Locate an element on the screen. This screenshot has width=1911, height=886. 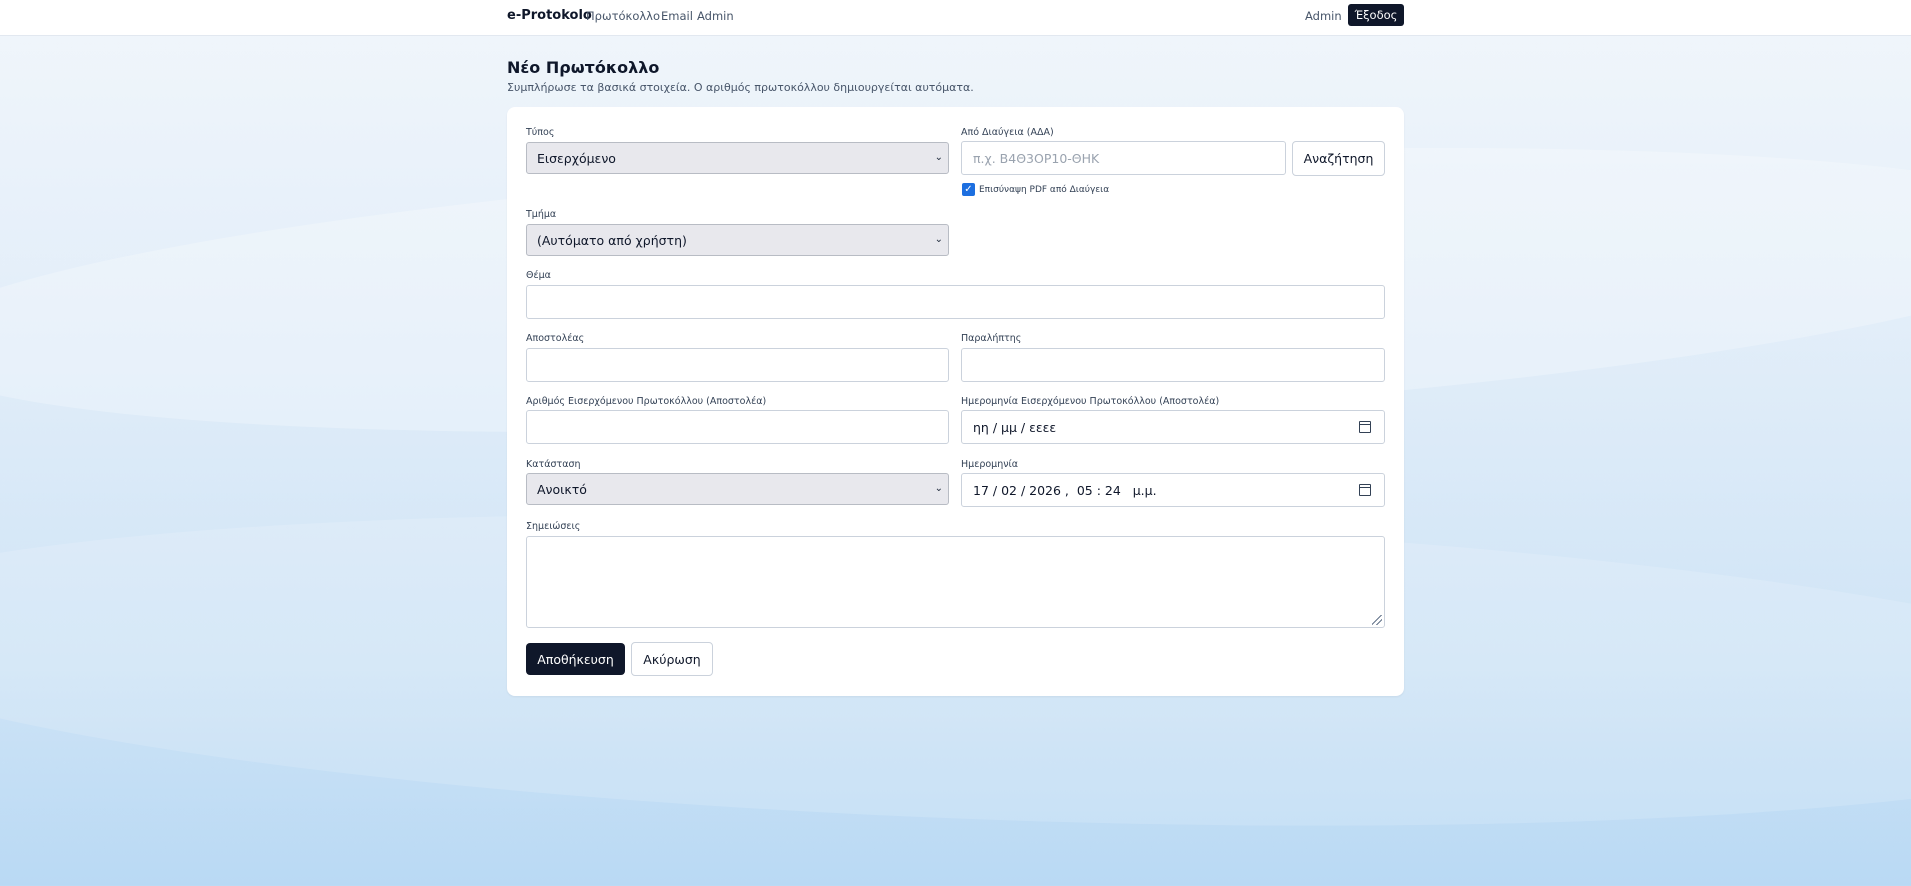
checkbox-check-icon: ✓ is located at coordinates (968, 189).